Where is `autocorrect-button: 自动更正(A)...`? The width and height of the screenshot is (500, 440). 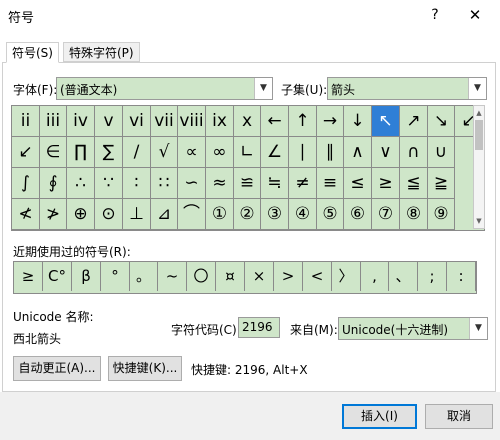 autocorrect-button: 自动更正(A)... is located at coordinates (57, 368).